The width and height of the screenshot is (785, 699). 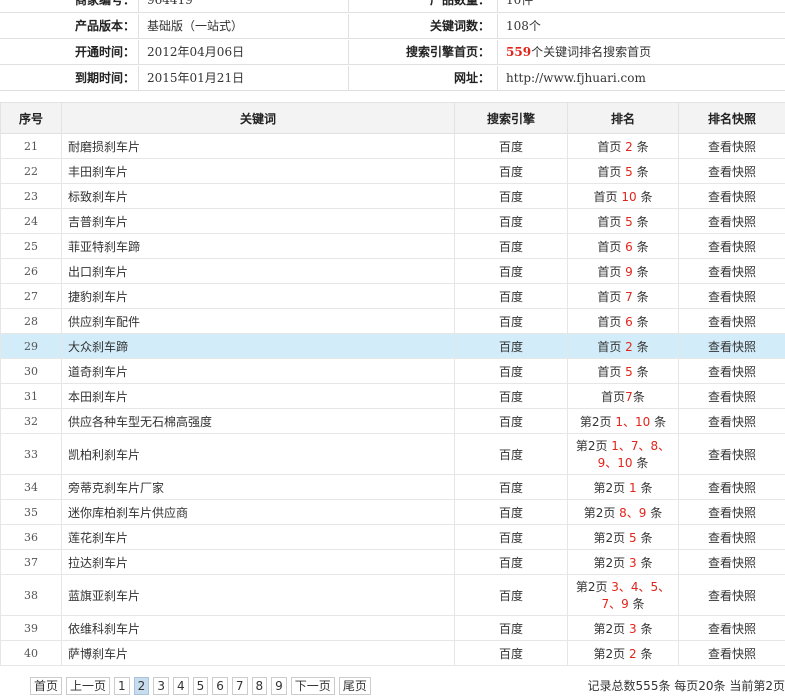 I want to click on merchant-id-label: 商家编号：, so click(x=104, y=3).